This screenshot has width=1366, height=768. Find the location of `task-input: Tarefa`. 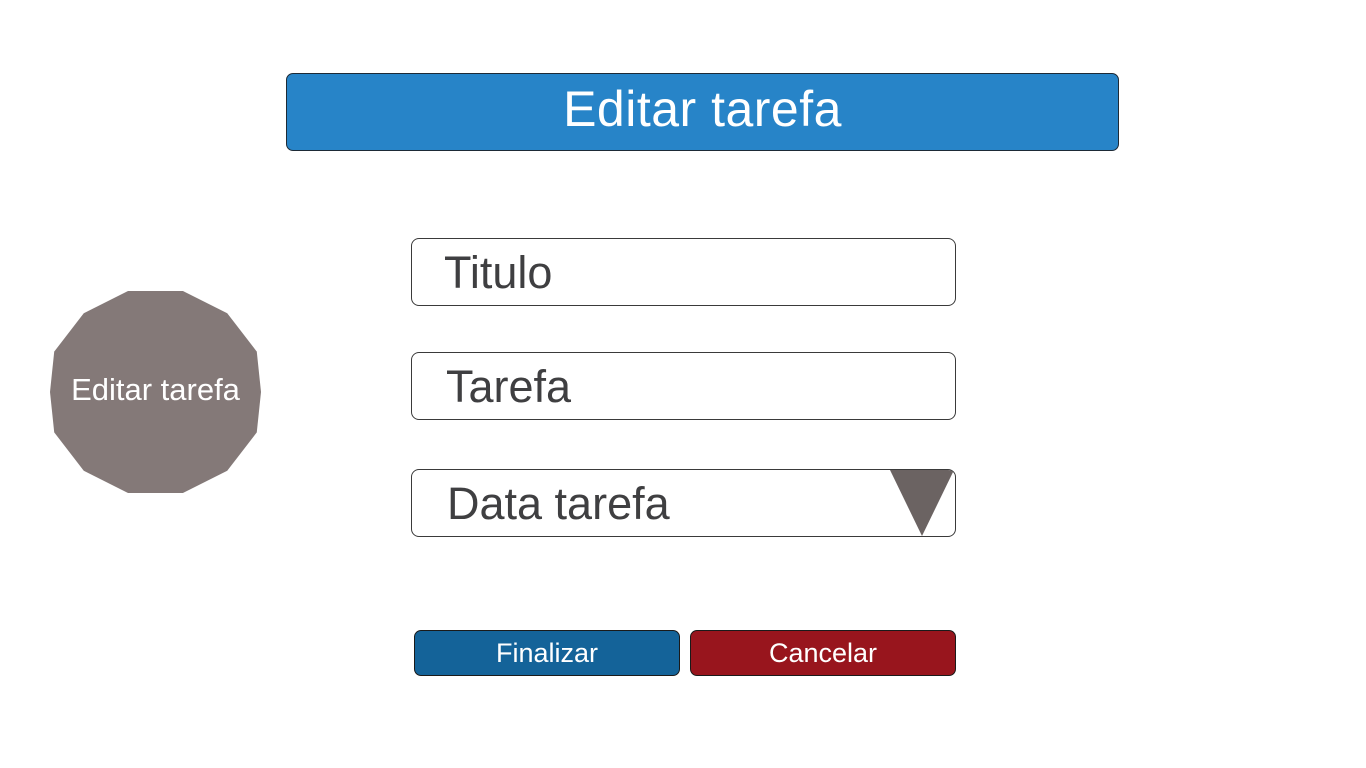

task-input: Tarefa is located at coordinates (683, 386).